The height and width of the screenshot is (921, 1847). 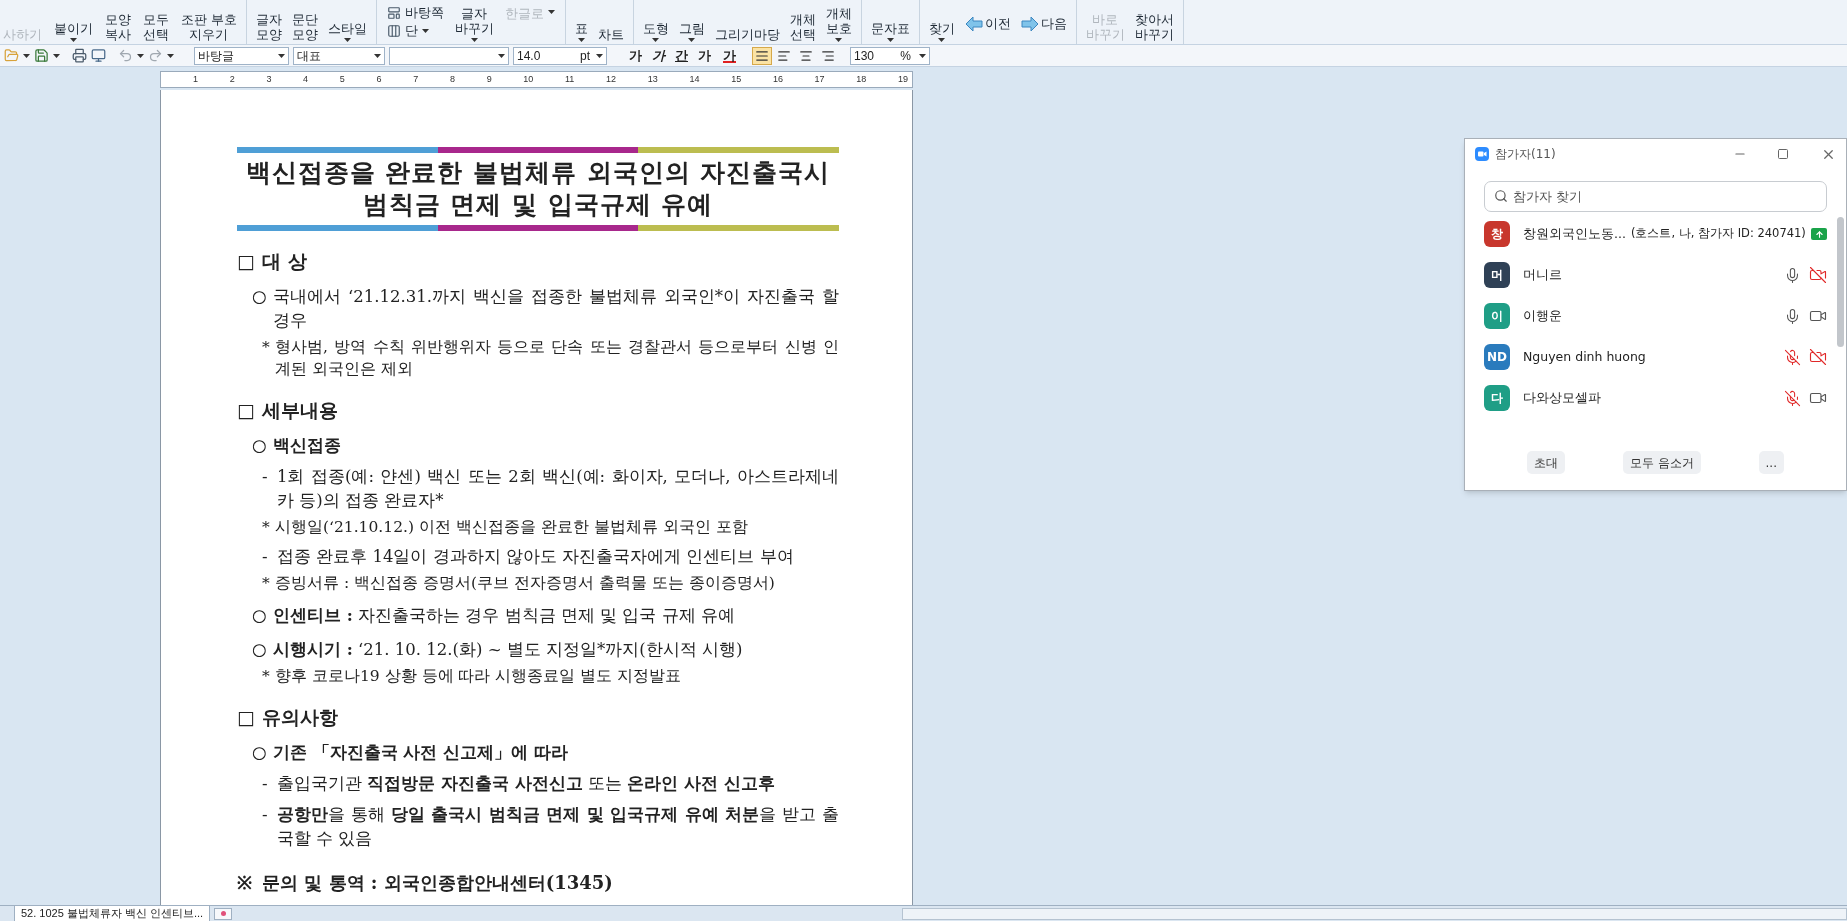 What do you see at coordinates (681, 55) in the screenshot?
I see `format-button: 간` at bounding box center [681, 55].